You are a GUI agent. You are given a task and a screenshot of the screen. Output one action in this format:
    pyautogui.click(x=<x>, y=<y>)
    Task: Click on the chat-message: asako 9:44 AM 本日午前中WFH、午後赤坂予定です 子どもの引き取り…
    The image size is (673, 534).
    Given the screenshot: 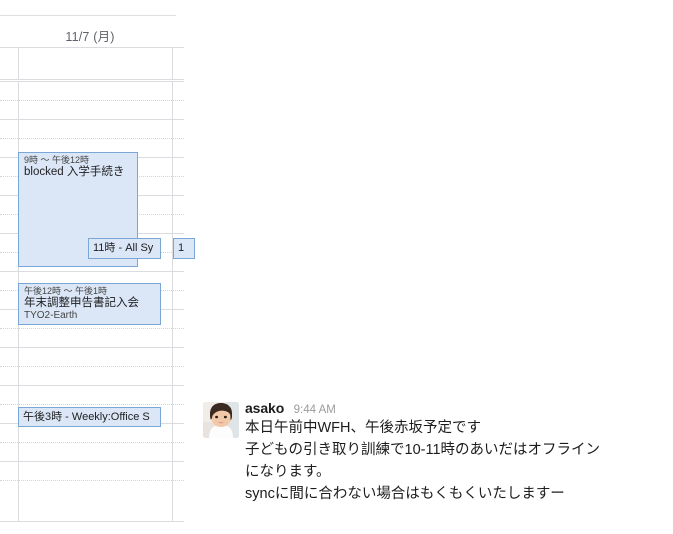 What is the action you would take?
    pyautogui.click(x=433, y=452)
    